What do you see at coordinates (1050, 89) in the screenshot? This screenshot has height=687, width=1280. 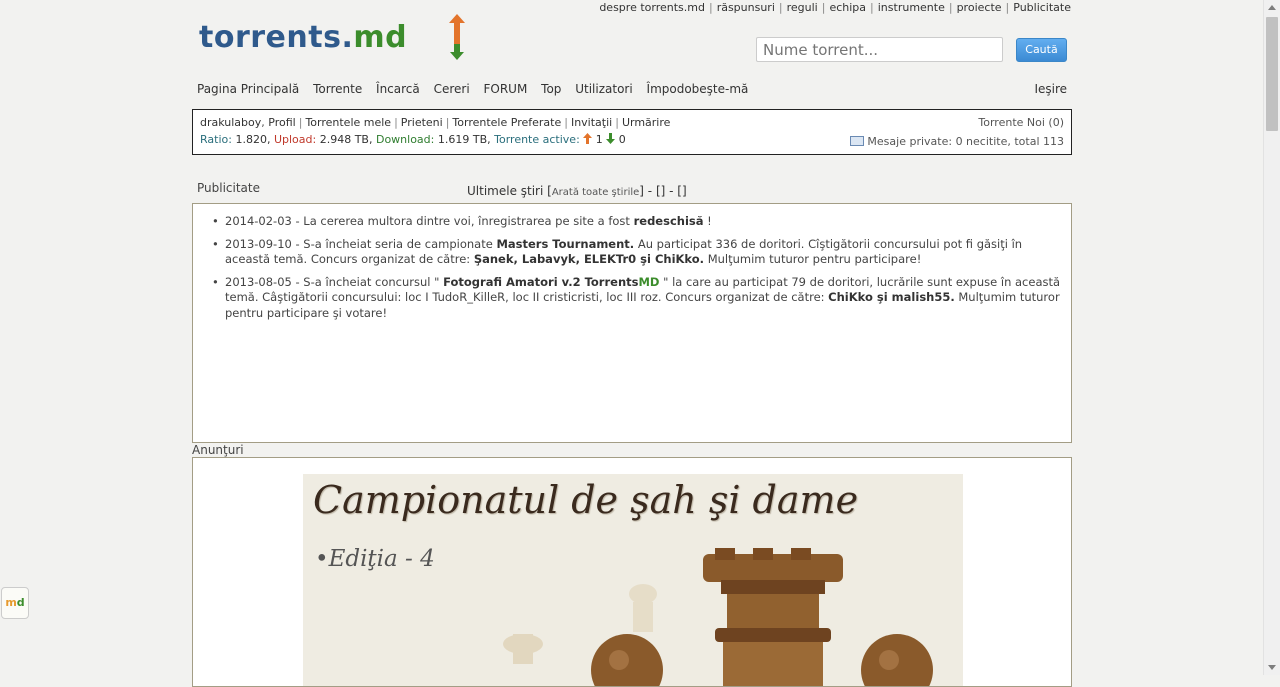 I see `logout-link: Ieşire` at bounding box center [1050, 89].